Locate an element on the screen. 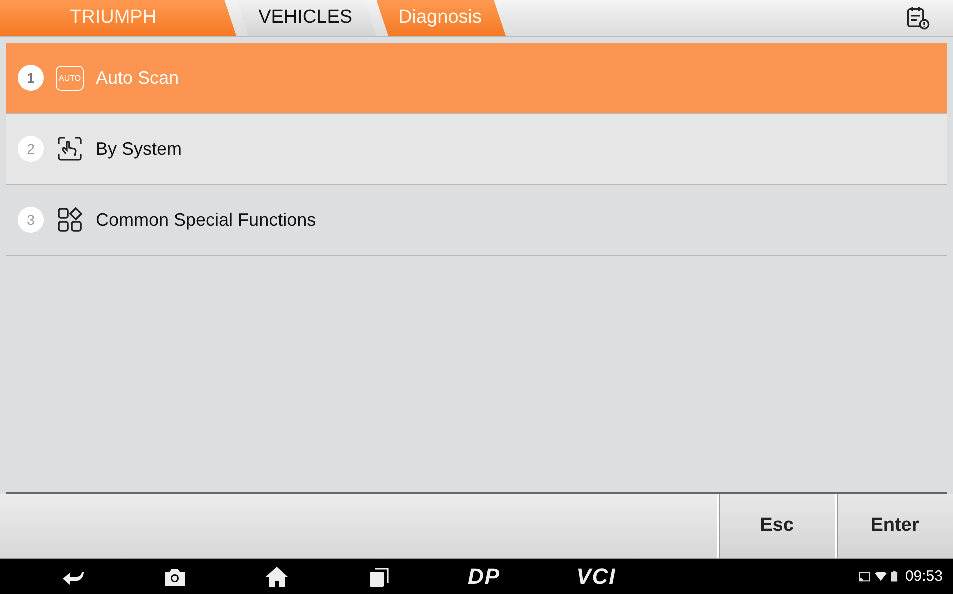 The image size is (953, 594). nav-logo-button: VCI is located at coordinates (596, 577).